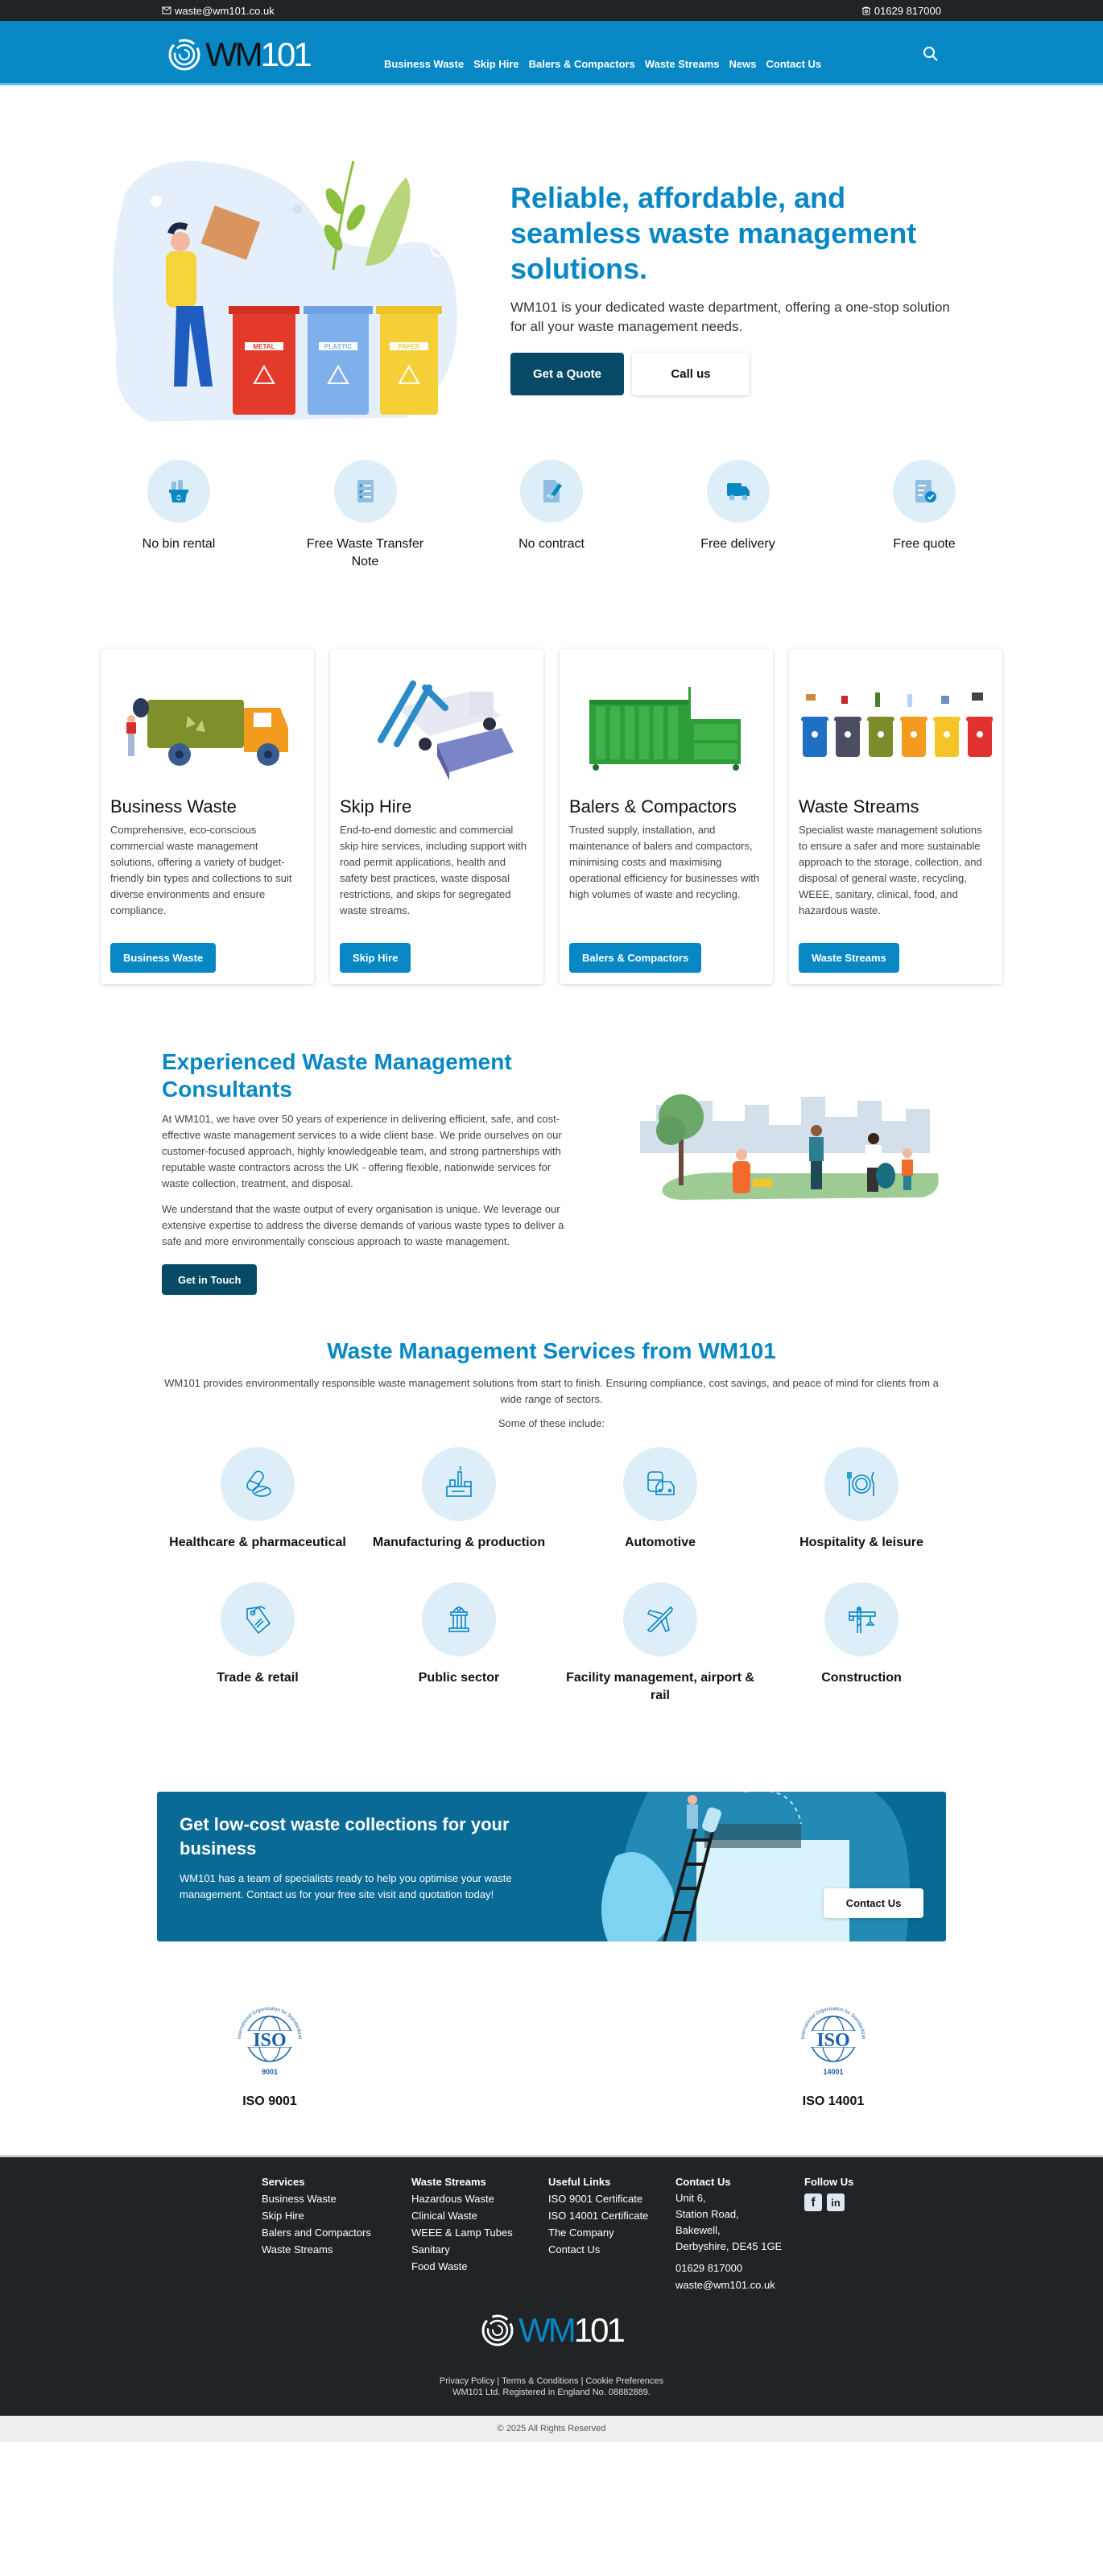 Image resolution: width=1103 pixels, height=2576 pixels. Describe the element at coordinates (703, 2182) in the screenshot. I see `footer-heading: Contact Us` at that location.